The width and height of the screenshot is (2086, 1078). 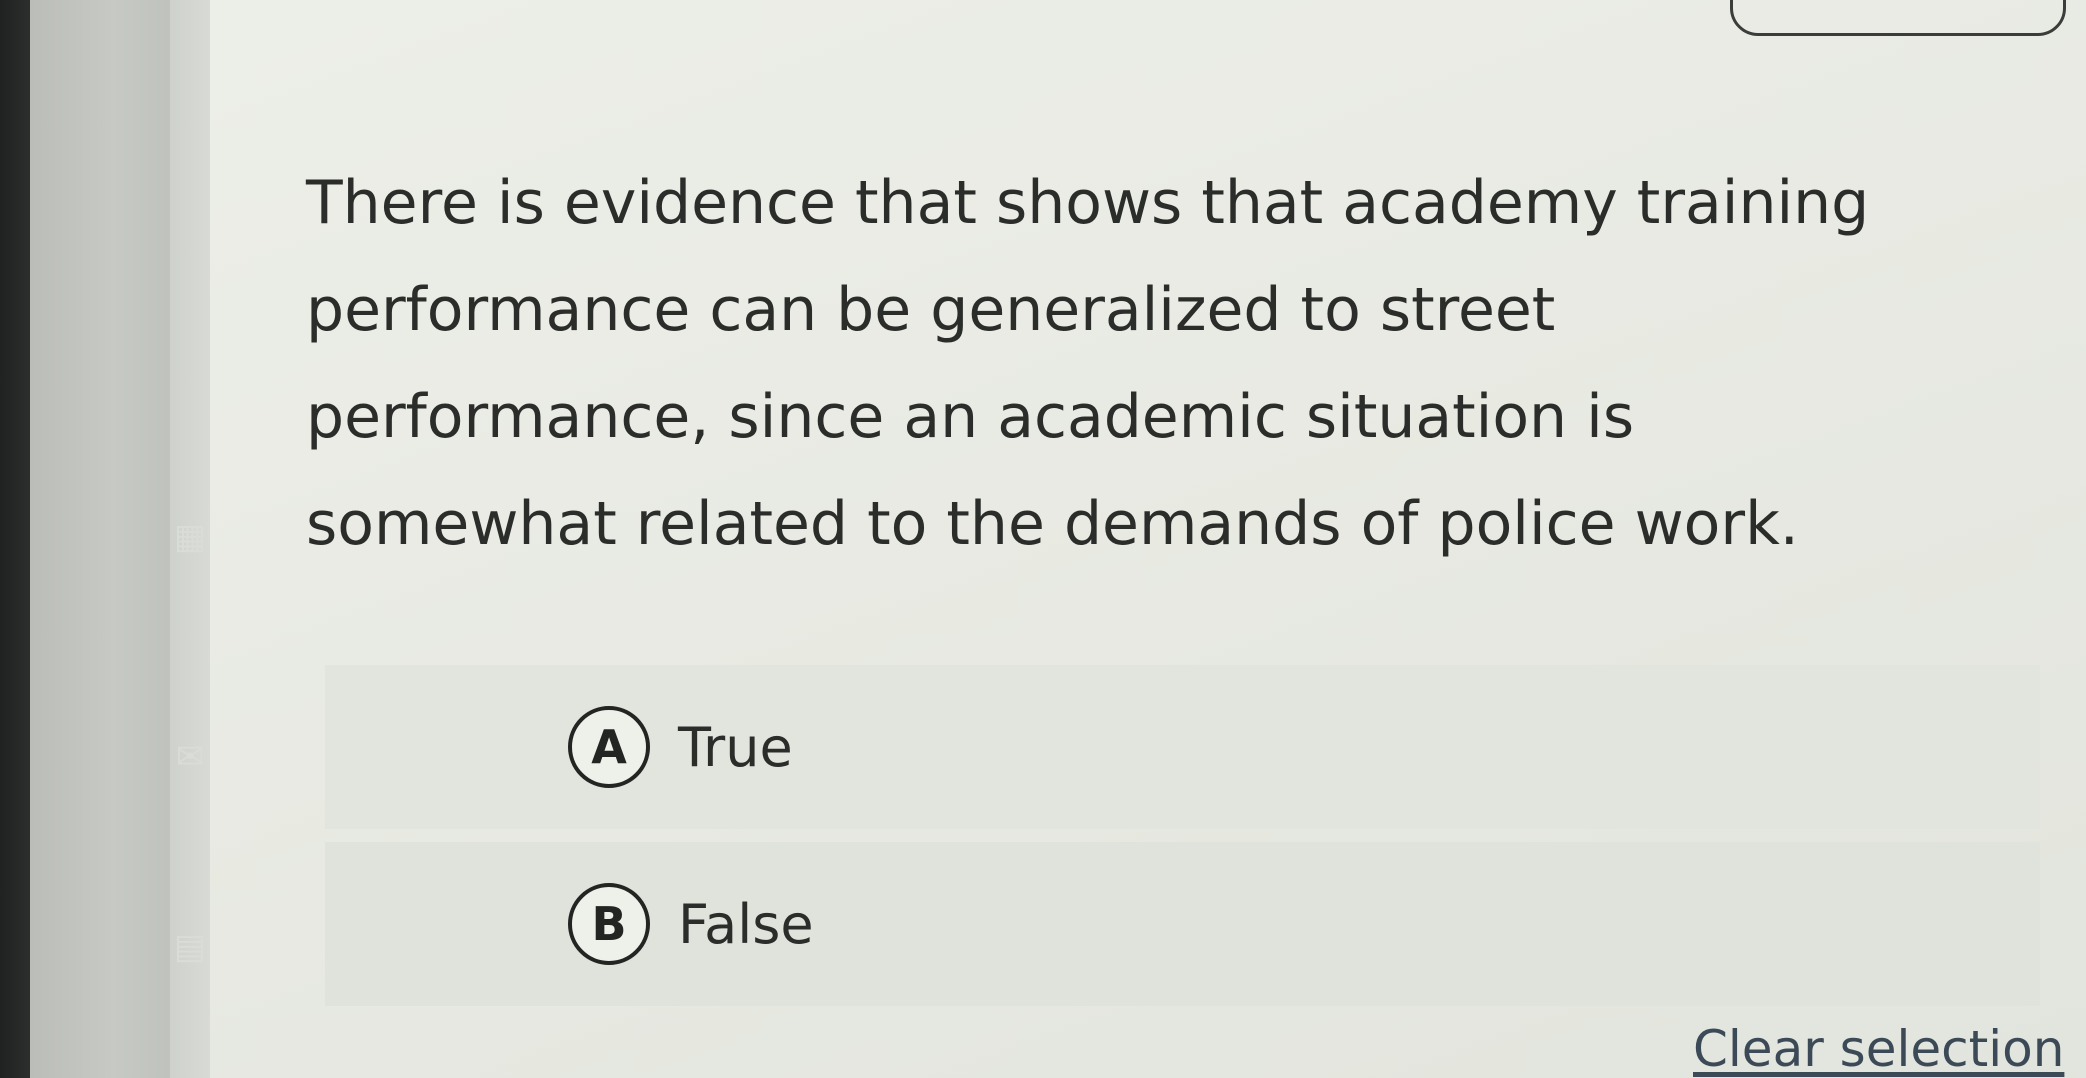 What do you see at coordinates (15, 539) in the screenshot?
I see `monitor-bezel` at bounding box center [15, 539].